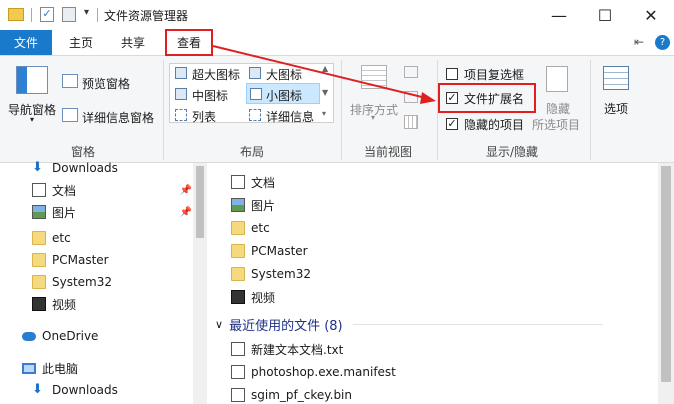 The height and width of the screenshot is (404, 674). What do you see at coordinates (477, 324) in the screenshot?
I see `group-divider-line` at bounding box center [477, 324].